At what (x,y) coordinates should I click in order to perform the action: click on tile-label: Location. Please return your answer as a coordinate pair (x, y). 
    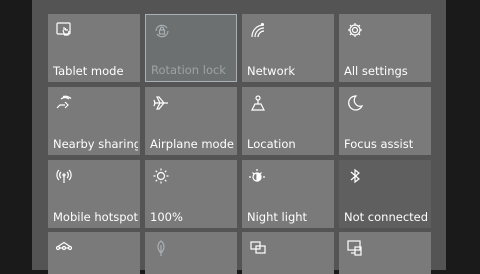
    Looking at the image, I should click on (271, 144).